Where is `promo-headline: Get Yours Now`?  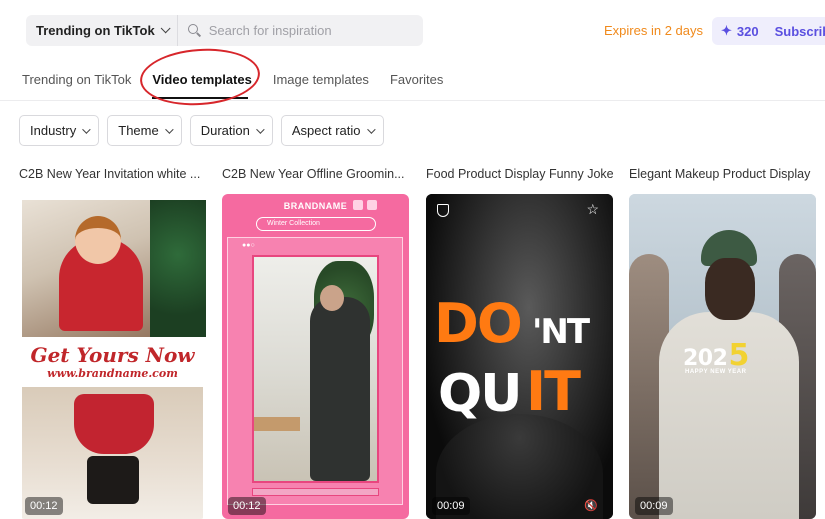
promo-headline: Get Yours Now is located at coordinates (112, 355).